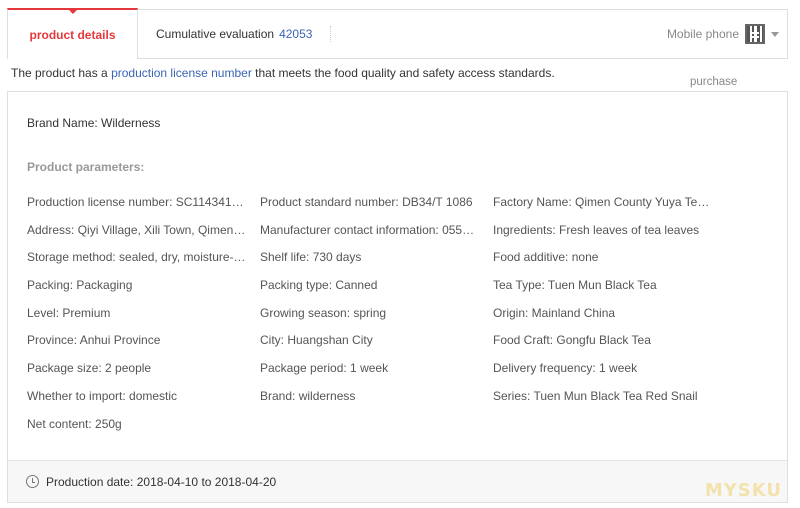 The image size is (800, 508). What do you see at coordinates (743, 490) in the screenshot?
I see `watermark-logo: MYSKU` at bounding box center [743, 490].